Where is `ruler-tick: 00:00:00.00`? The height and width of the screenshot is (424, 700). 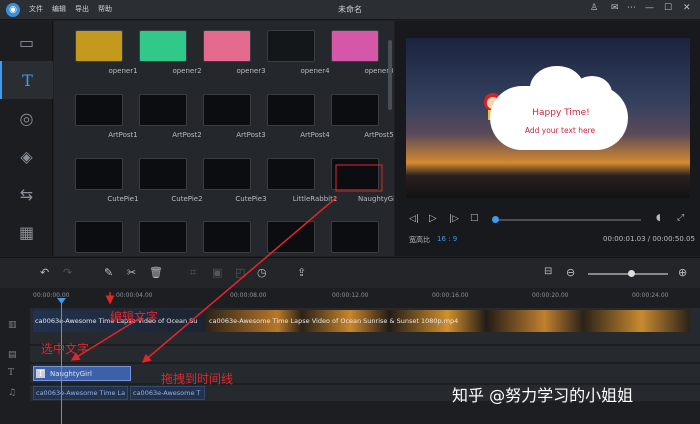 ruler-tick: 00:00:00.00 is located at coordinates (51, 295).